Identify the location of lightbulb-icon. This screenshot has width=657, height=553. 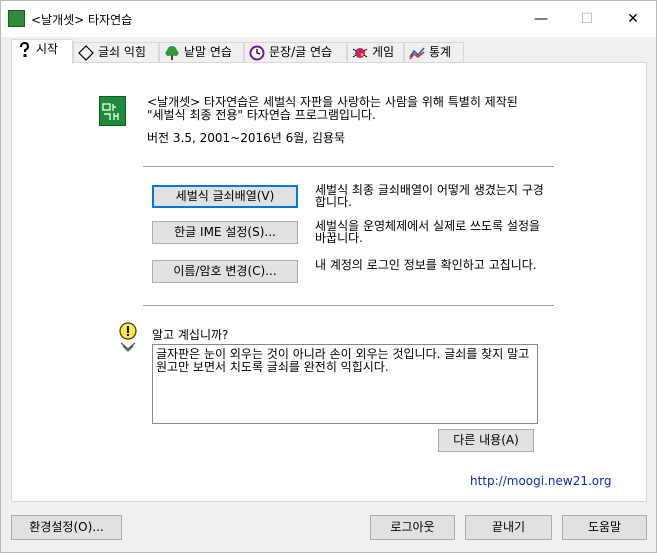
(128, 337).